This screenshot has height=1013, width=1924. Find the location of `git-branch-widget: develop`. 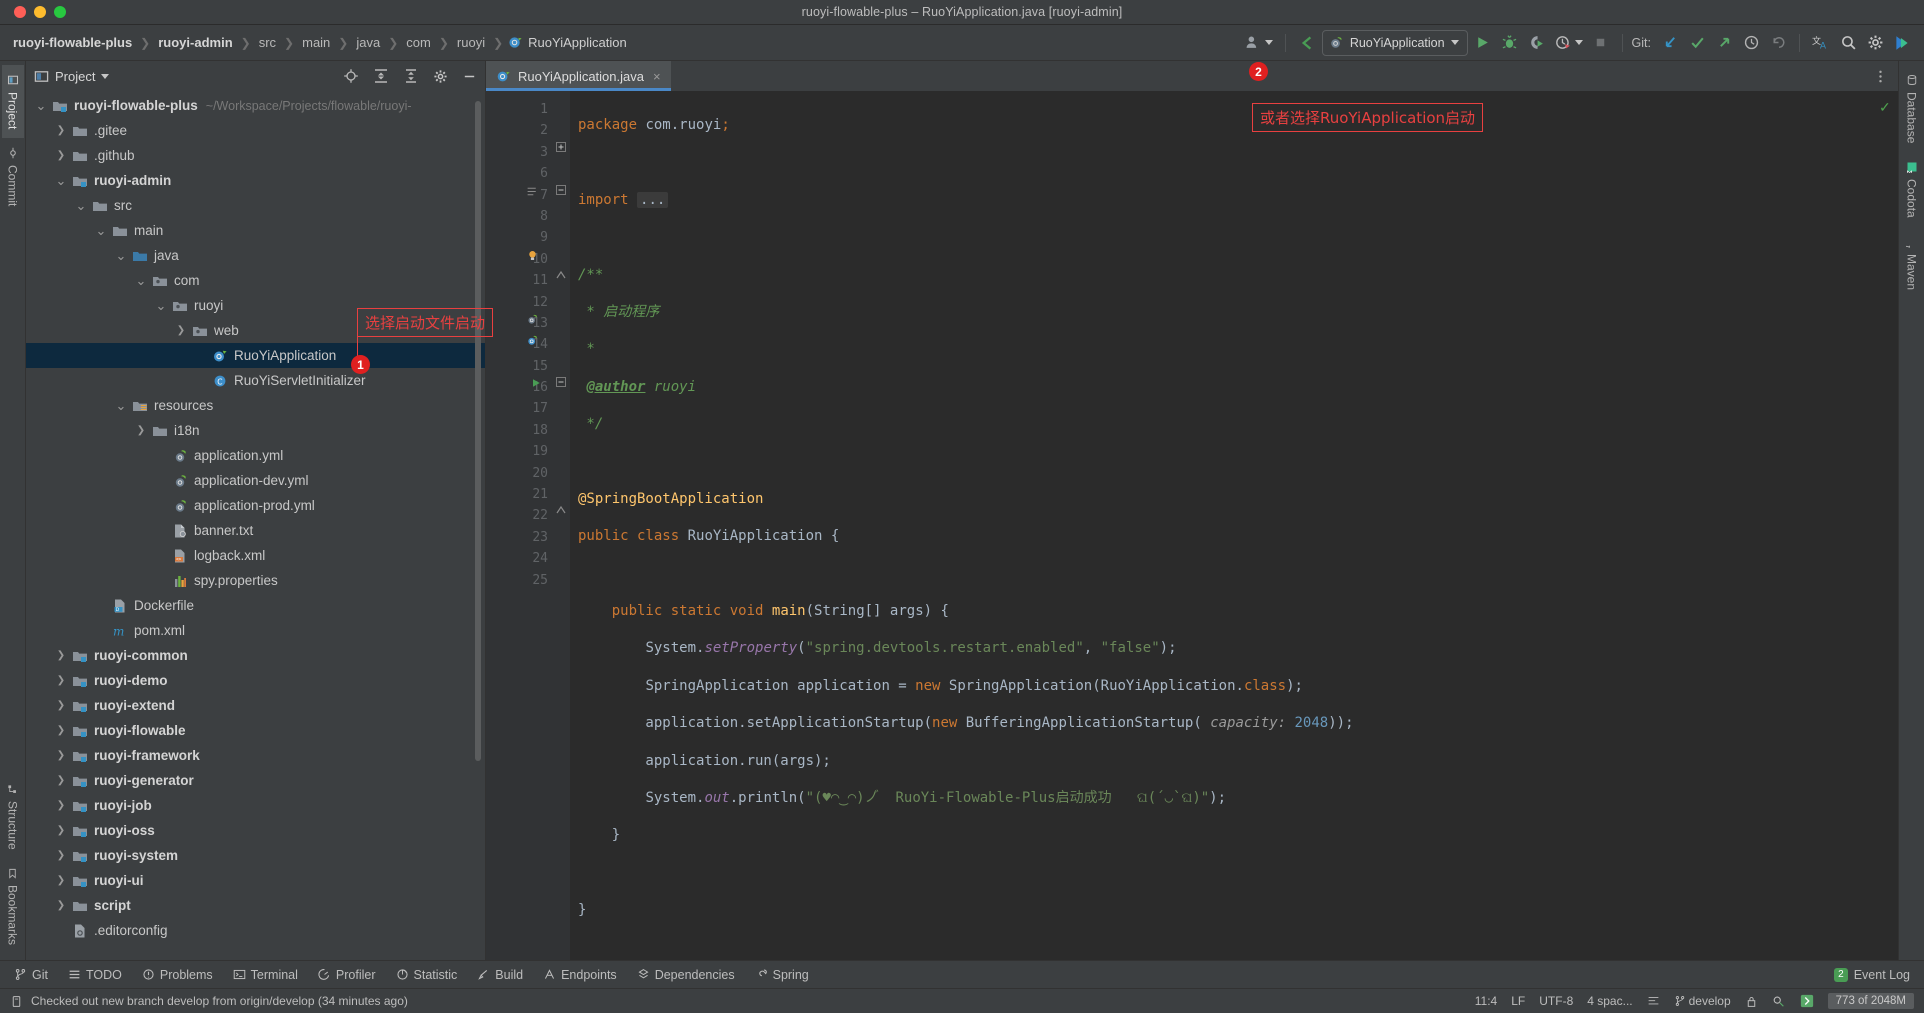

git-branch-widget: develop is located at coordinates (1702, 1001).